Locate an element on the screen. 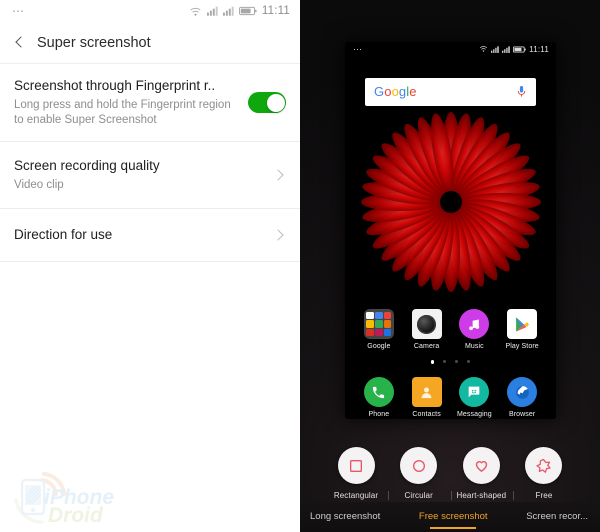  google-logo: Google is located at coordinates (395, 91).